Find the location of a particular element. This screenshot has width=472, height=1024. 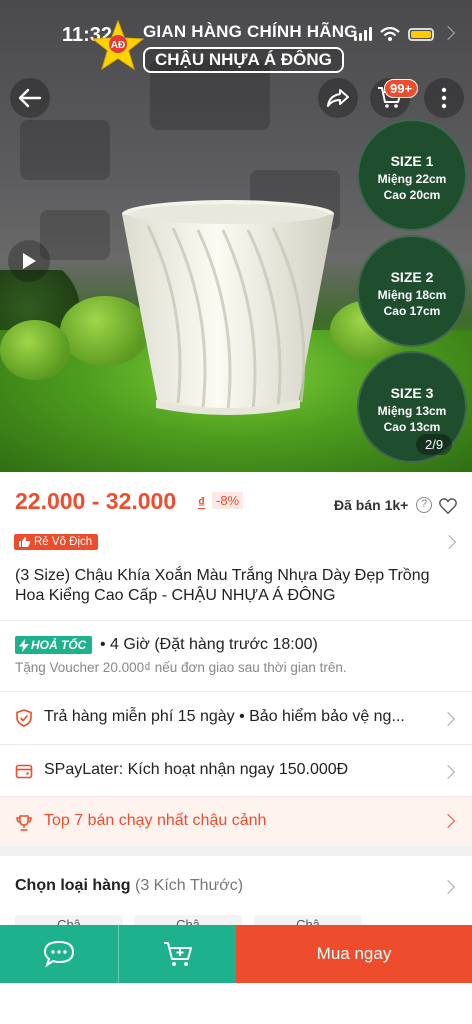

heart-icon is located at coordinates (448, 506).